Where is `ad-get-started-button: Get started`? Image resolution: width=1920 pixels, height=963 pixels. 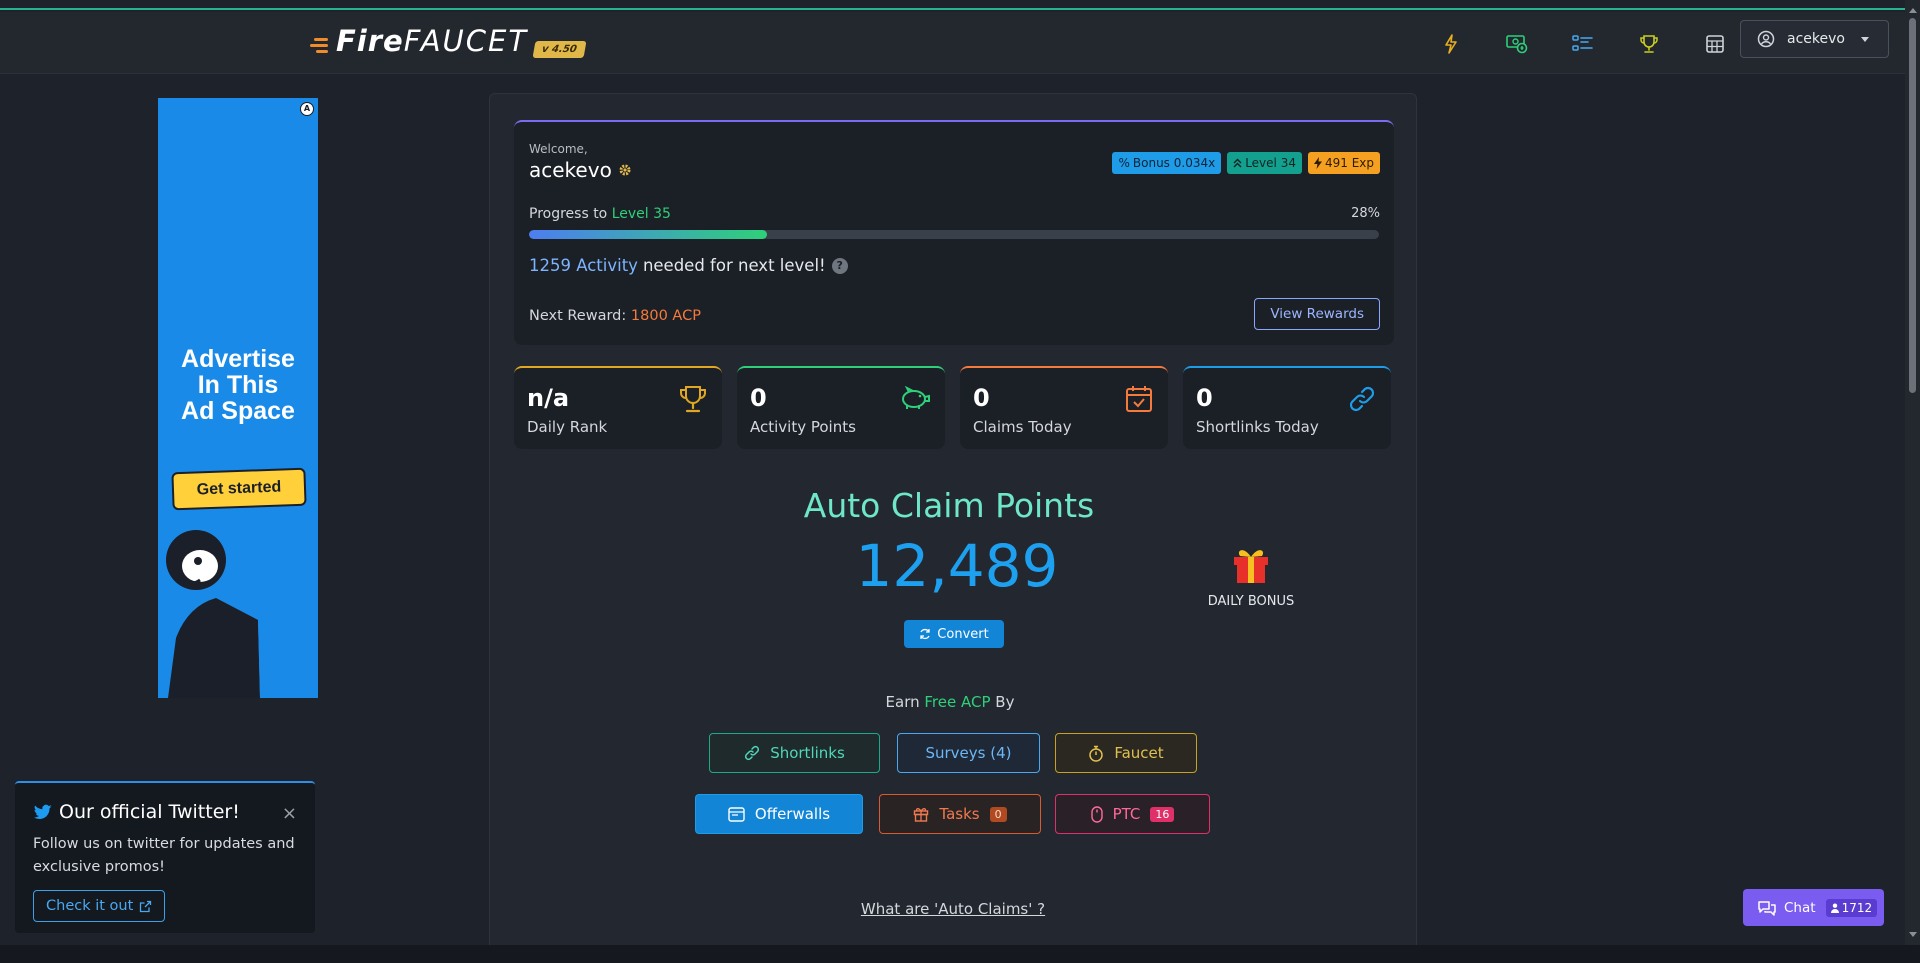
ad-get-started-button: Get started is located at coordinates (239, 489).